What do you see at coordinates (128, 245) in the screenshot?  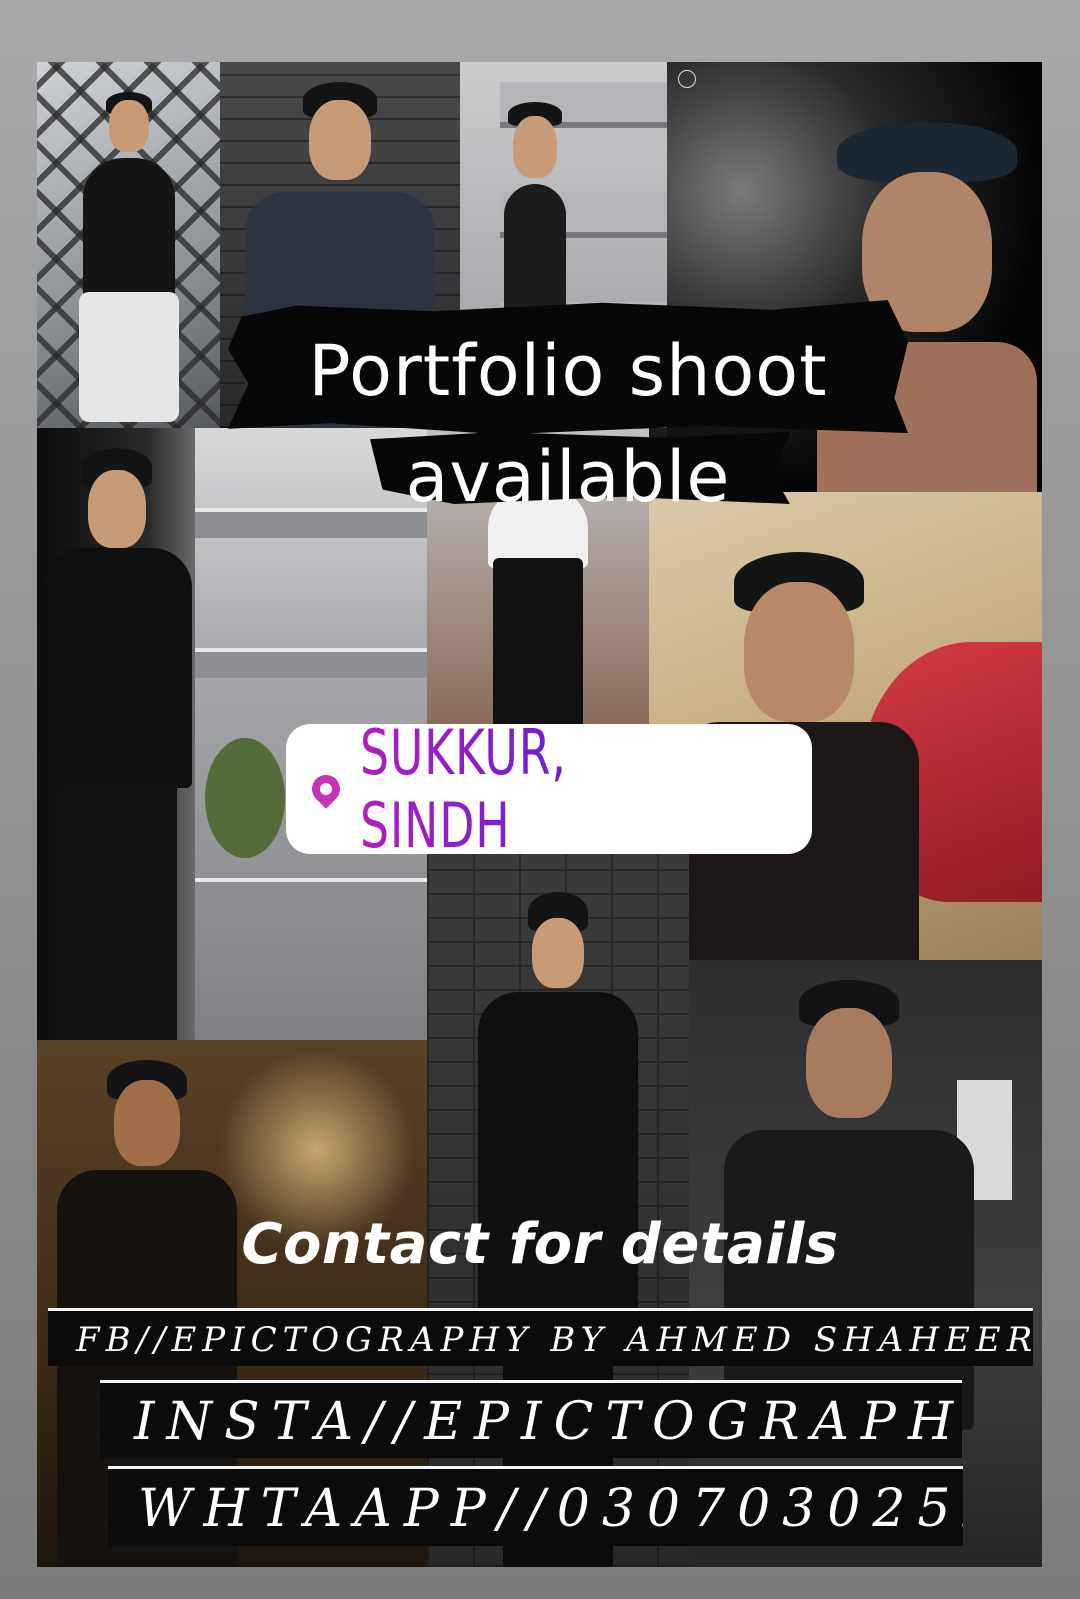 I see `photo-model-lattice` at bounding box center [128, 245].